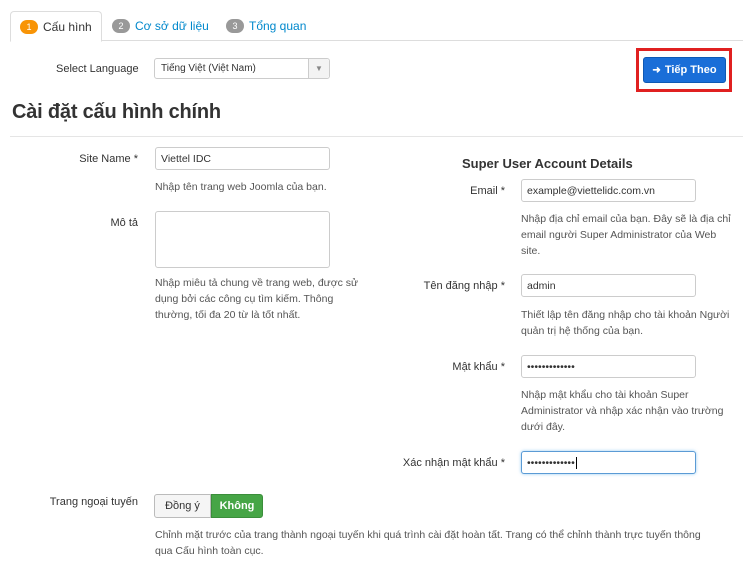 The width and height of the screenshot is (743, 563). I want to click on tab-database: 2 Cơ sở dữ liệu, so click(160, 26).